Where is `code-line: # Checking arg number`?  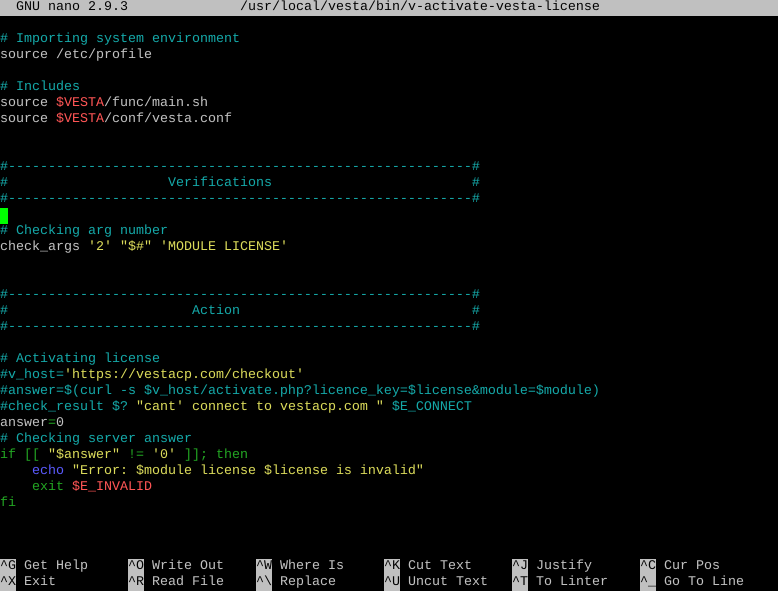 code-line: # Checking arg number is located at coordinates (84, 232).